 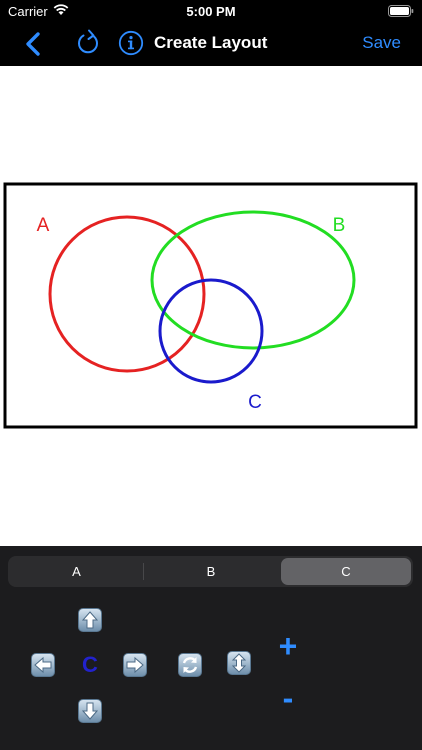 I want to click on vertical-resize-button, so click(x=239, y=663).